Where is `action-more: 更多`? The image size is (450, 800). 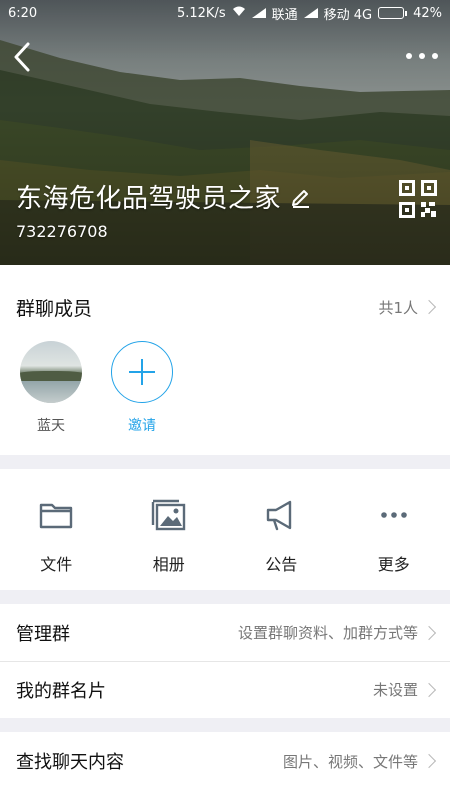 action-more: 更多 is located at coordinates (394, 529).